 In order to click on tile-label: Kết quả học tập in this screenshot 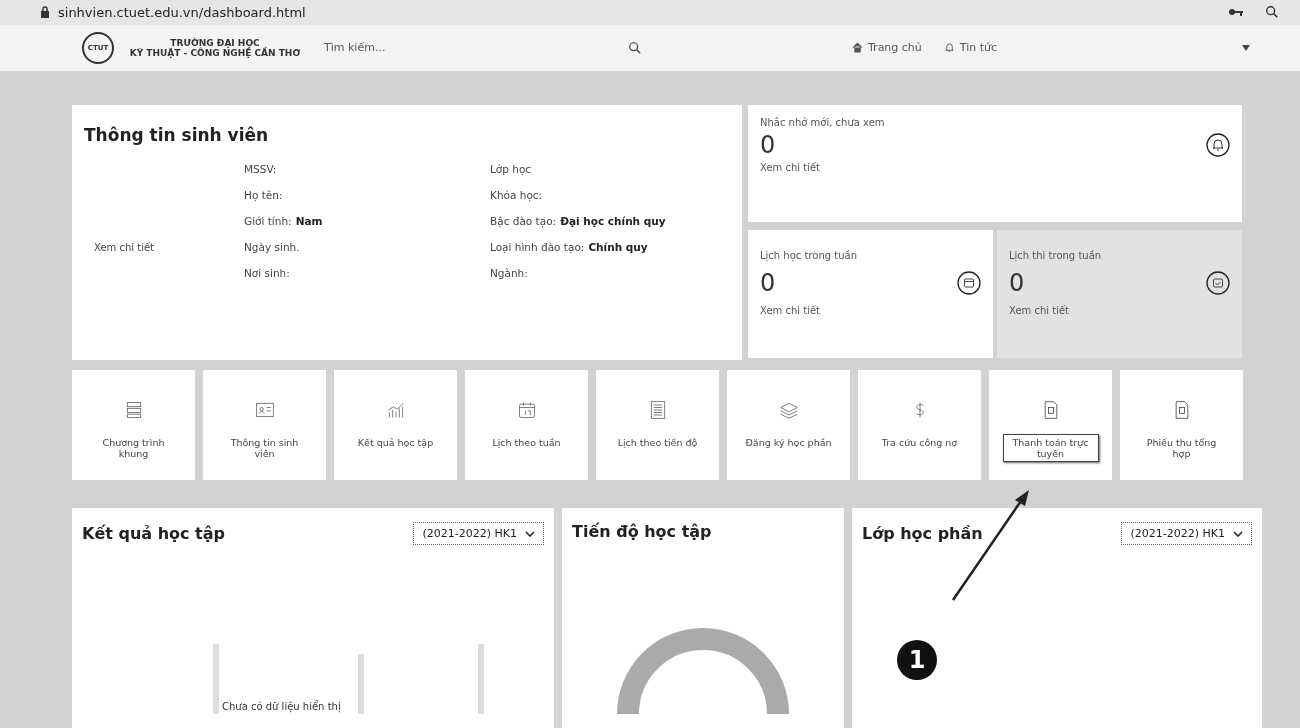, I will do `click(395, 443)`.